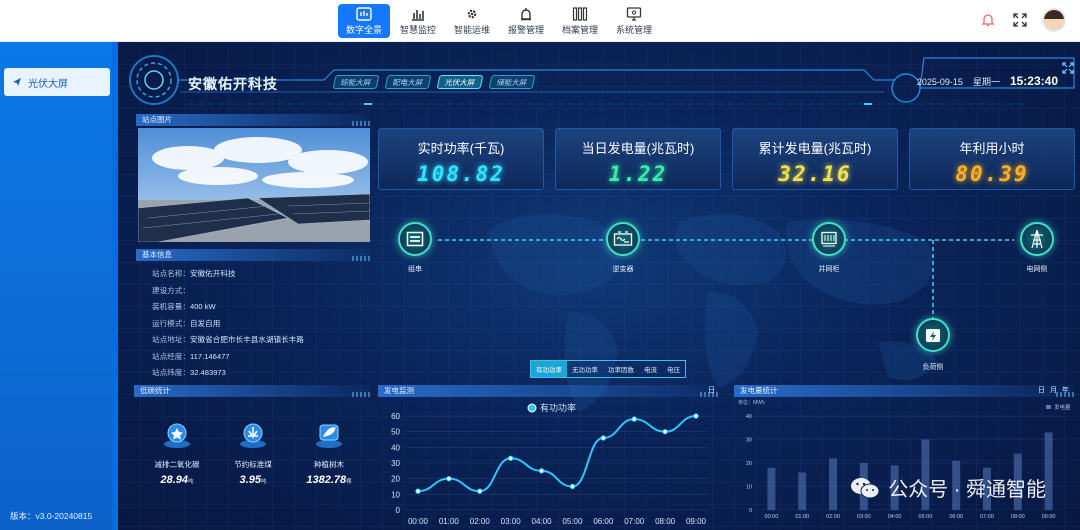 This screenshot has width=1080, height=530. Describe the element at coordinates (363, 29) in the screenshot. I see `nav-label: 数字全景` at that location.